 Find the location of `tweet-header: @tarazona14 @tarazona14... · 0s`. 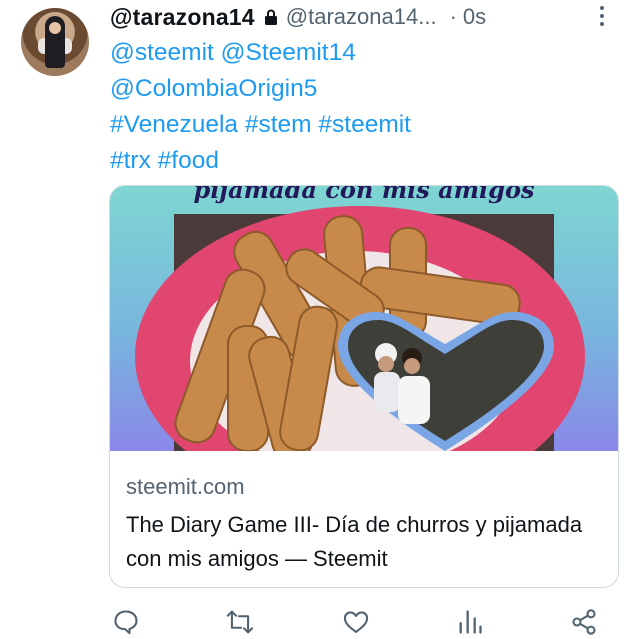

tweet-header: @tarazona14 @tarazona14... · 0s is located at coordinates (298, 17).